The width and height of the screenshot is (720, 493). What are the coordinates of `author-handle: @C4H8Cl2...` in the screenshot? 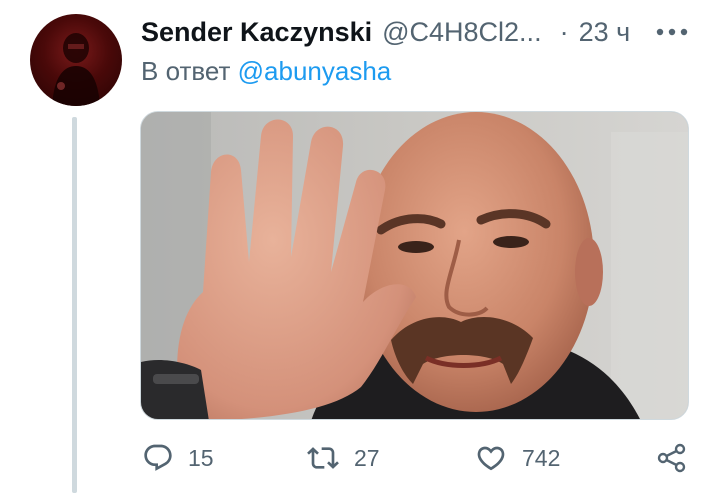 It's located at (461, 32).